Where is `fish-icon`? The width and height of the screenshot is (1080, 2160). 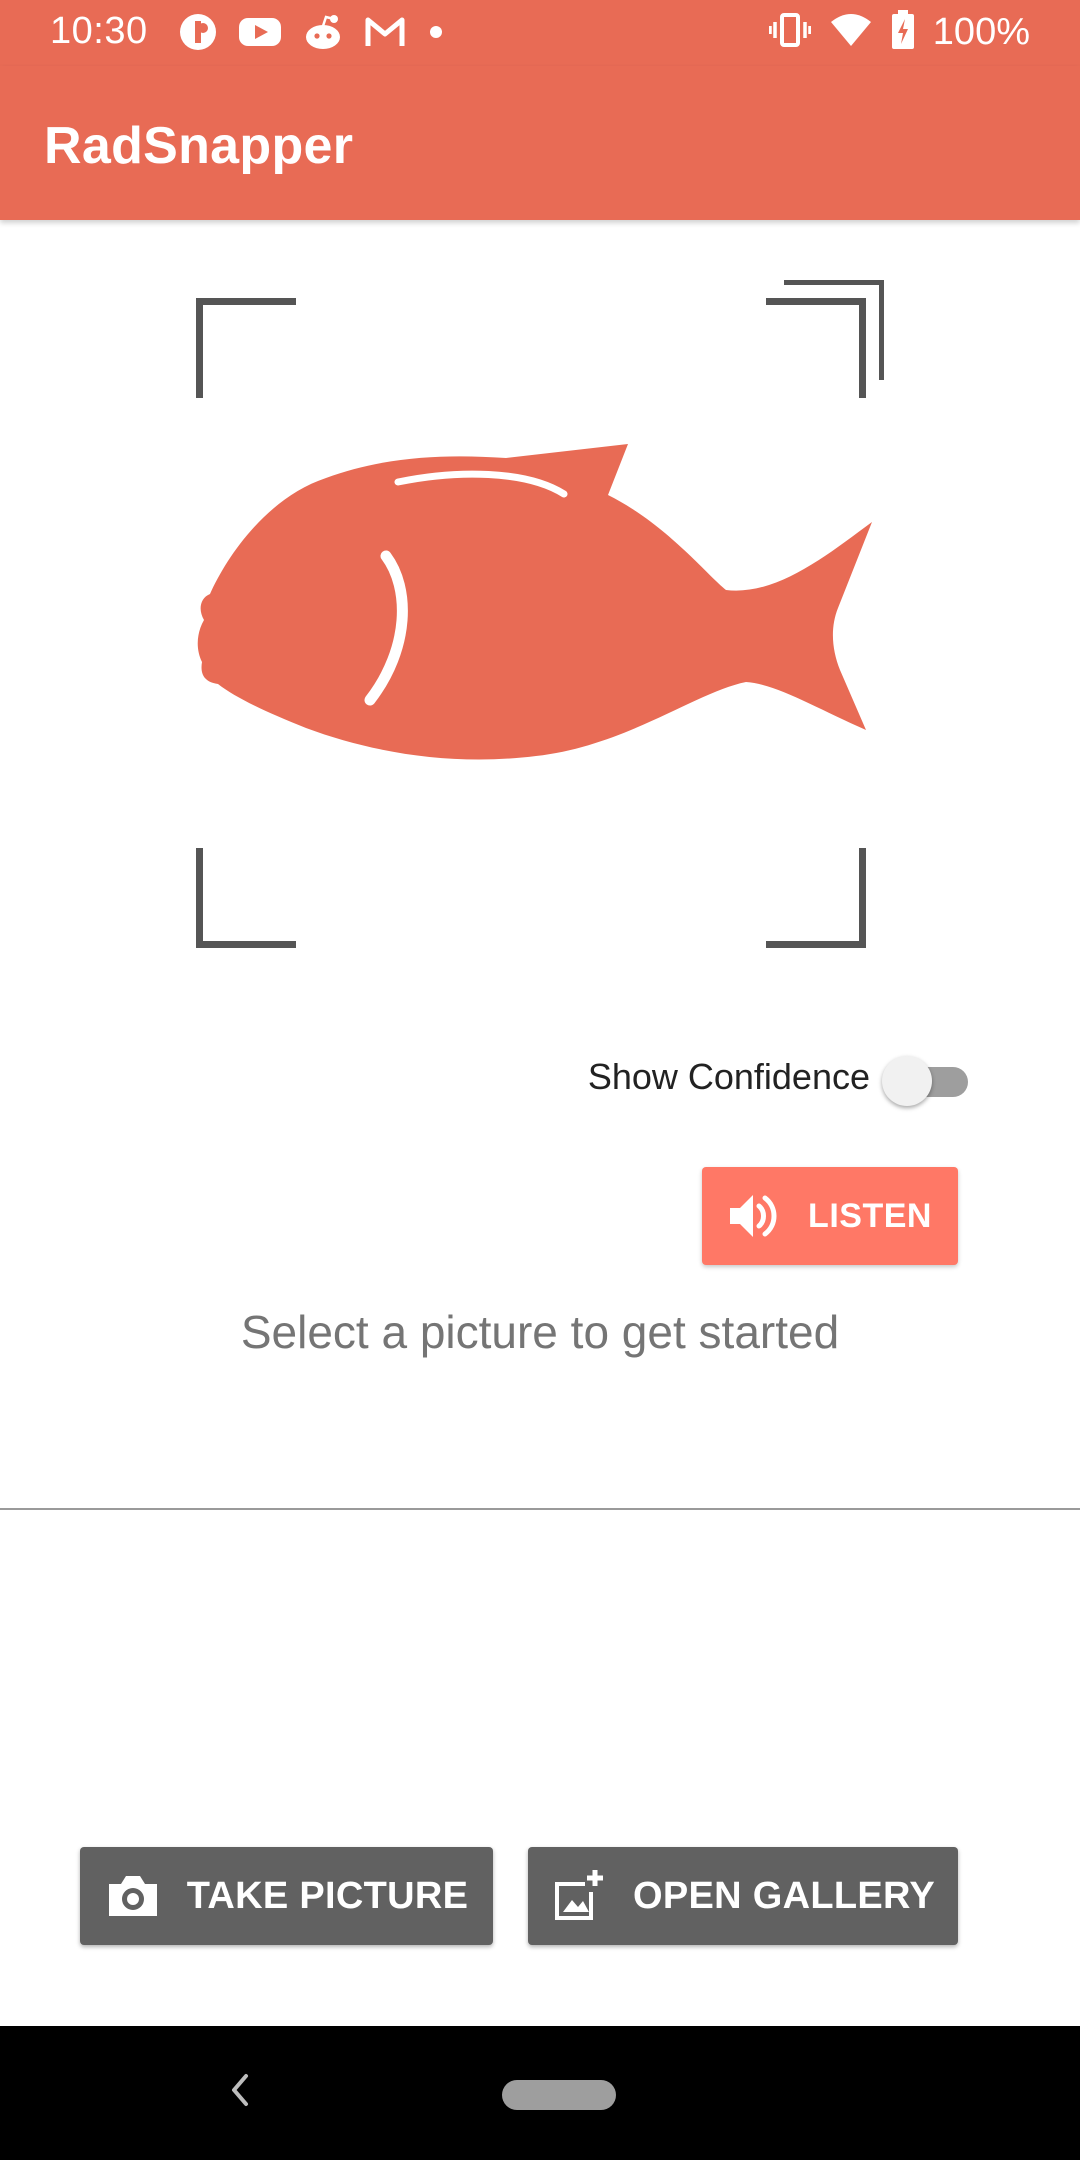 fish-icon is located at coordinates (534, 602).